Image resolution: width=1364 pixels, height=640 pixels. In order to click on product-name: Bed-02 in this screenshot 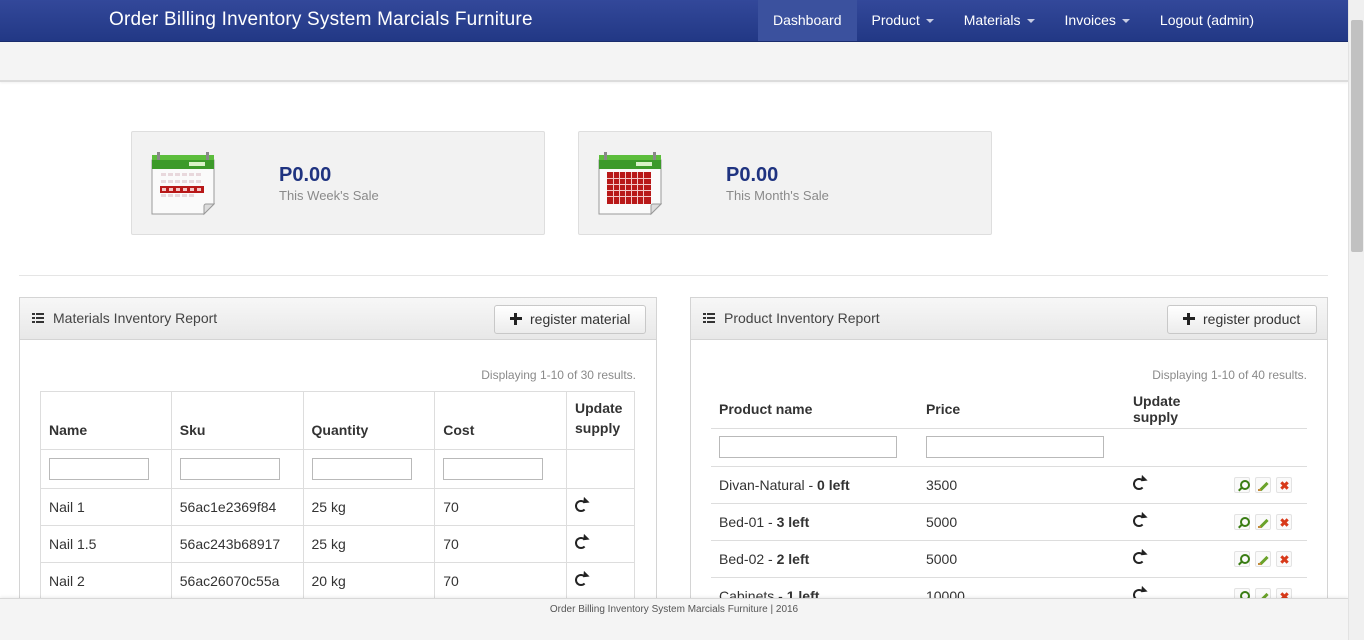, I will do `click(742, 558)`.